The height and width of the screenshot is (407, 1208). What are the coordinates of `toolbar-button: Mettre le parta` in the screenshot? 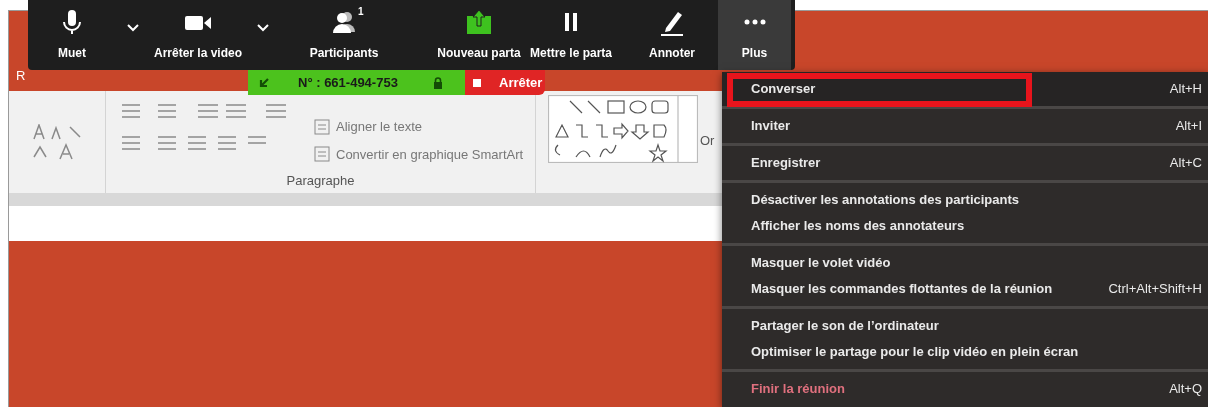 It's located at (571, 35).